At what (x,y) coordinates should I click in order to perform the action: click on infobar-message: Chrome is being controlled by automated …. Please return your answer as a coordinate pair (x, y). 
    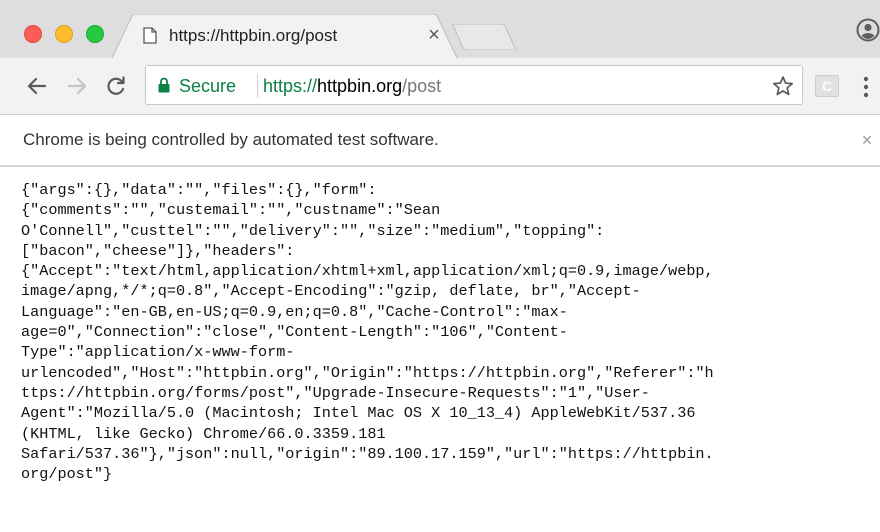
    Looking at the image, I should click on (231, 139).